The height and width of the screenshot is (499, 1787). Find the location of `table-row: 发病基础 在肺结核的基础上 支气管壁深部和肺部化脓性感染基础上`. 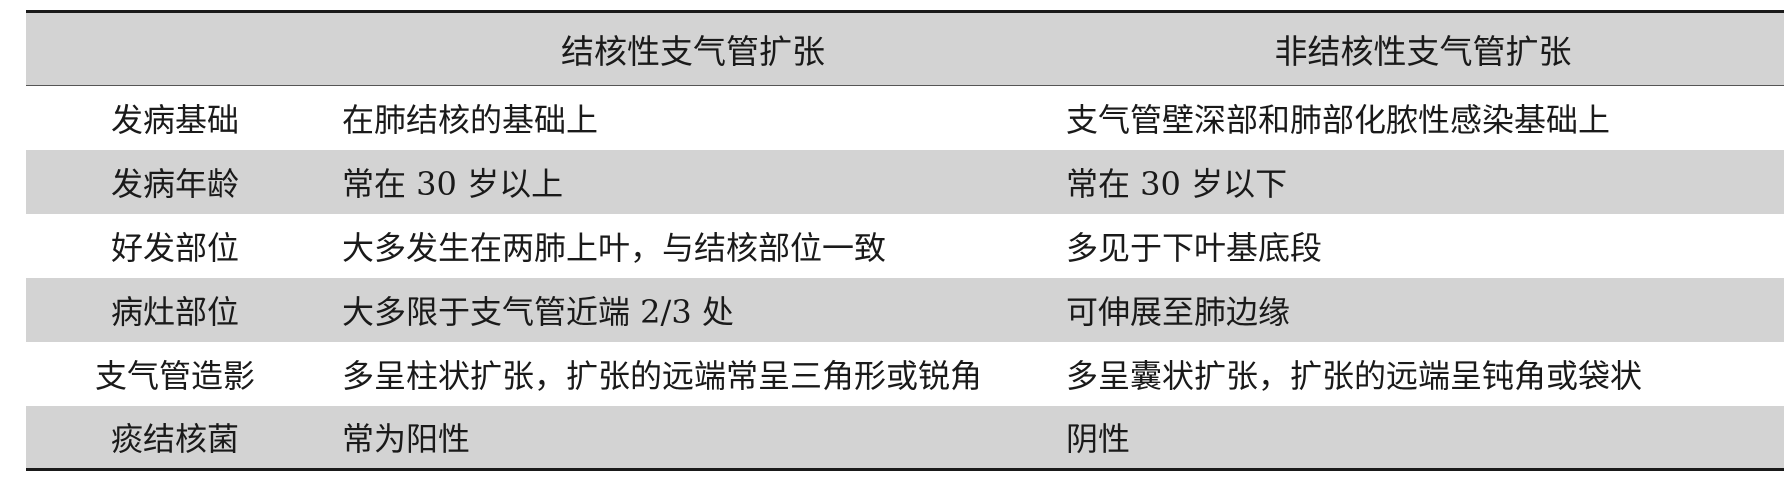

table-row: 发病基础 在肺结核的基础上 支气管壁深部和肺部化脓性感染基础上 is located at coordinates (905, 118).